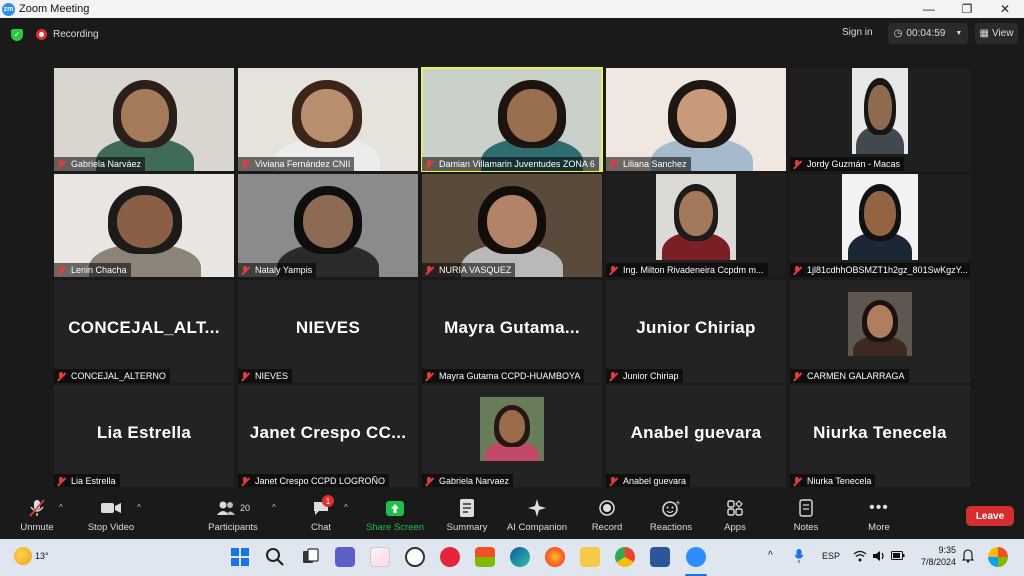  I want to click on video-camera-icon, so click(111, 508).